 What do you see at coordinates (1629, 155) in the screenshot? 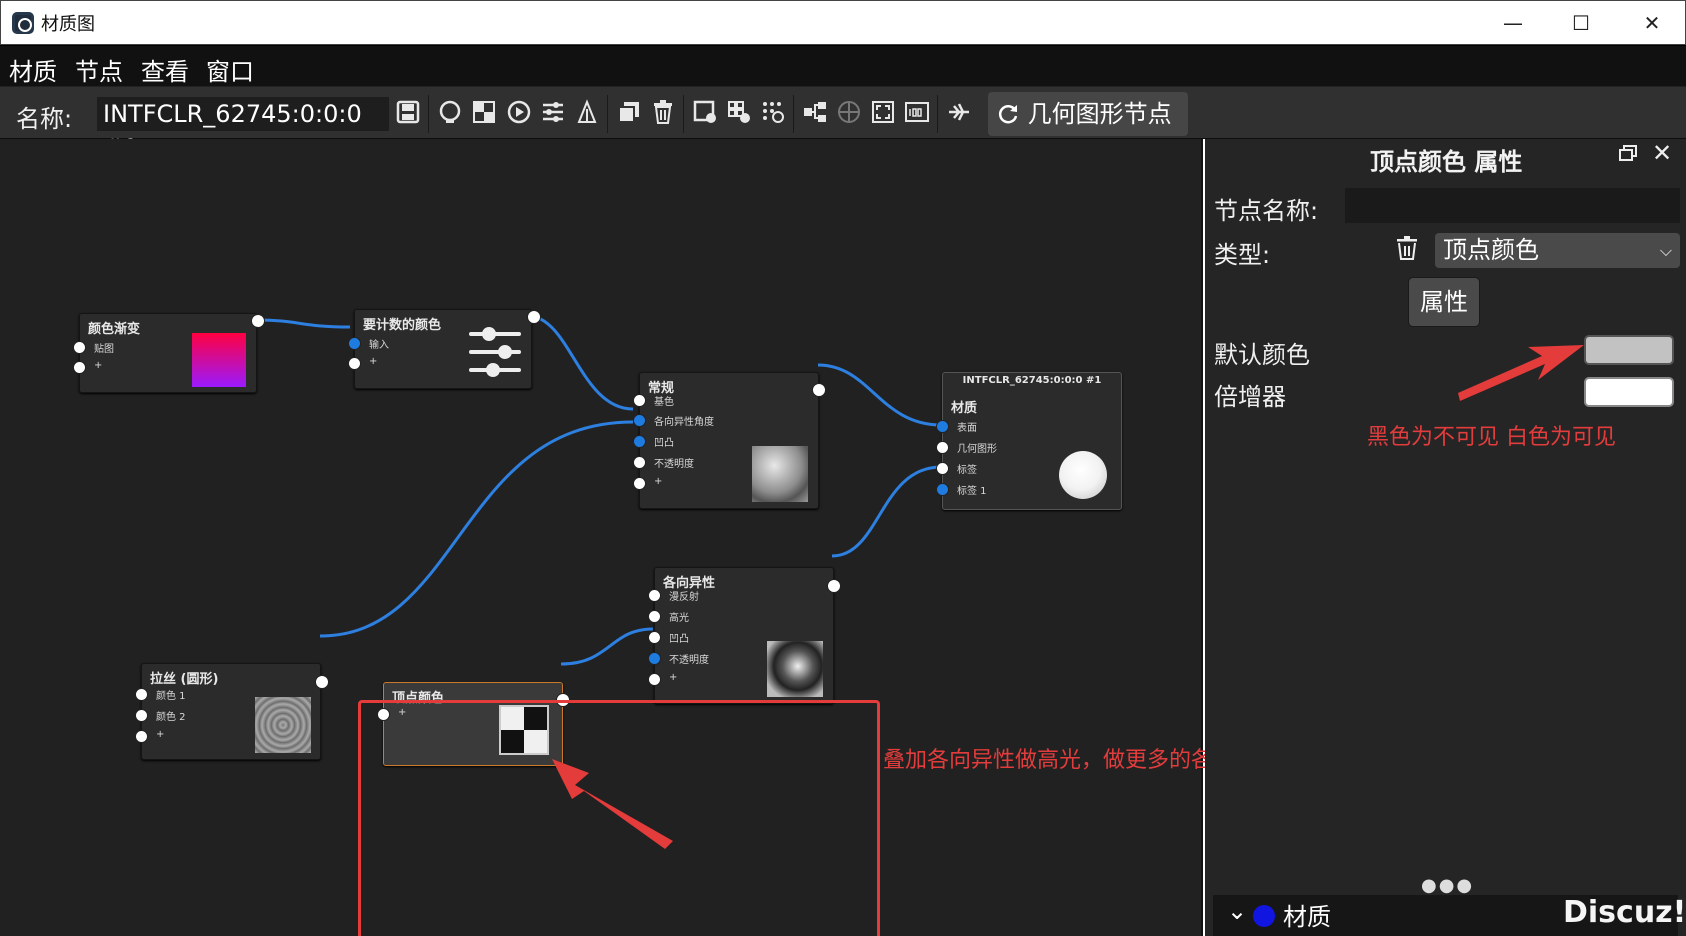
I see `panel-restore-icon` at bounding box center [1629, 155].